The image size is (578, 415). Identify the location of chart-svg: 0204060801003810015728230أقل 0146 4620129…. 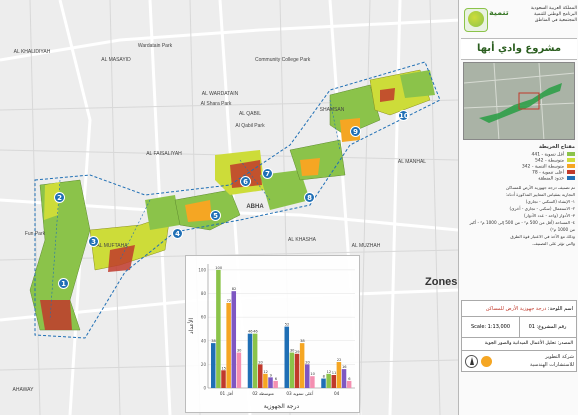
(271, 337).